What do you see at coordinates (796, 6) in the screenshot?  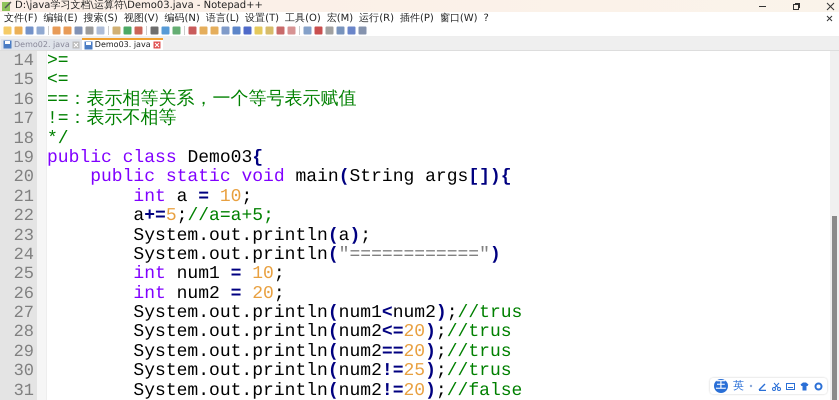 I see `restore-icon` at bounding box center [796, 6].